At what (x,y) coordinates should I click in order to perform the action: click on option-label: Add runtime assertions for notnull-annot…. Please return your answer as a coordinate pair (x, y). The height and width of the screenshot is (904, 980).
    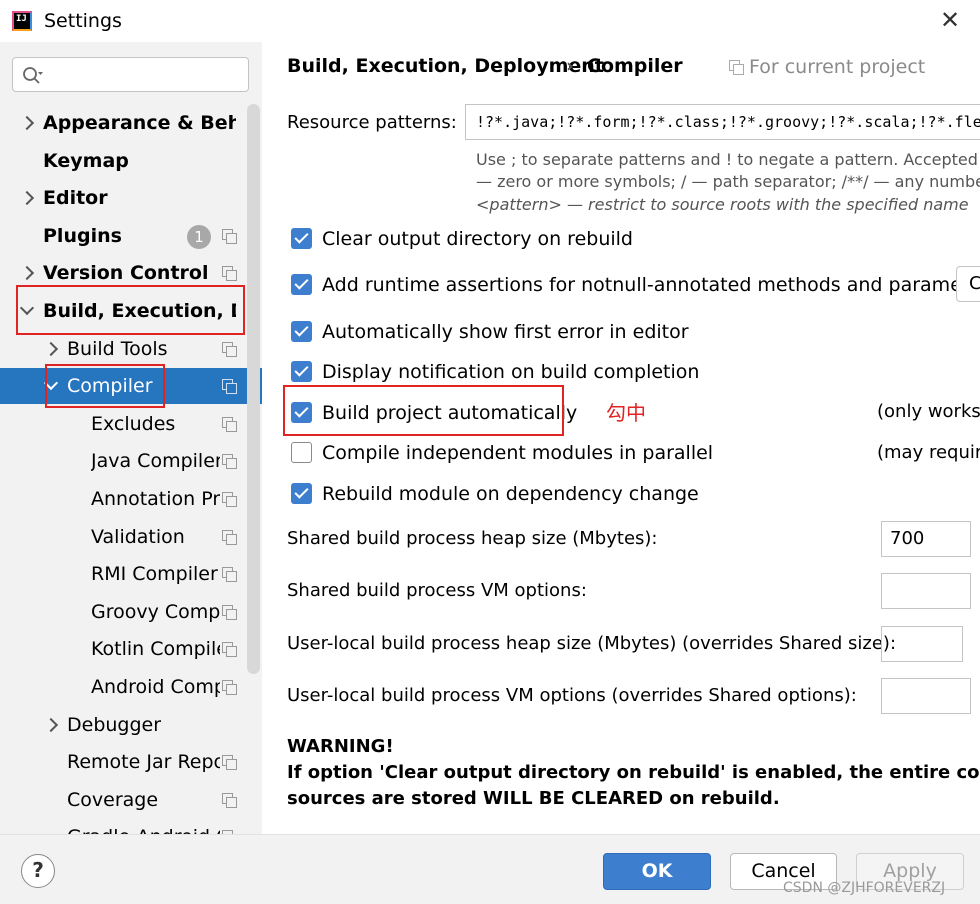
    Looking at the image, I should click on (651, 285).